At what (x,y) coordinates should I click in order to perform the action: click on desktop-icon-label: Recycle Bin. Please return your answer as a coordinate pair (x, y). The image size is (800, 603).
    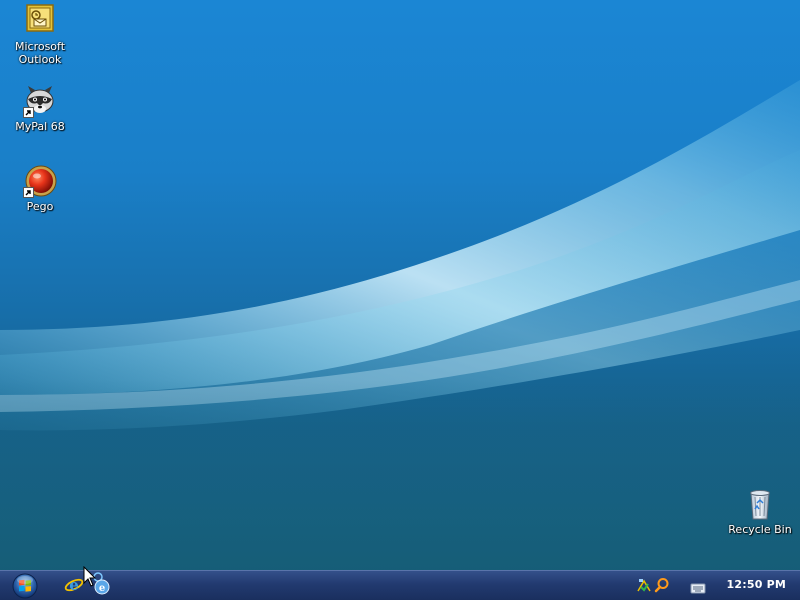
    Looking at the image, I should click on (760, 529).